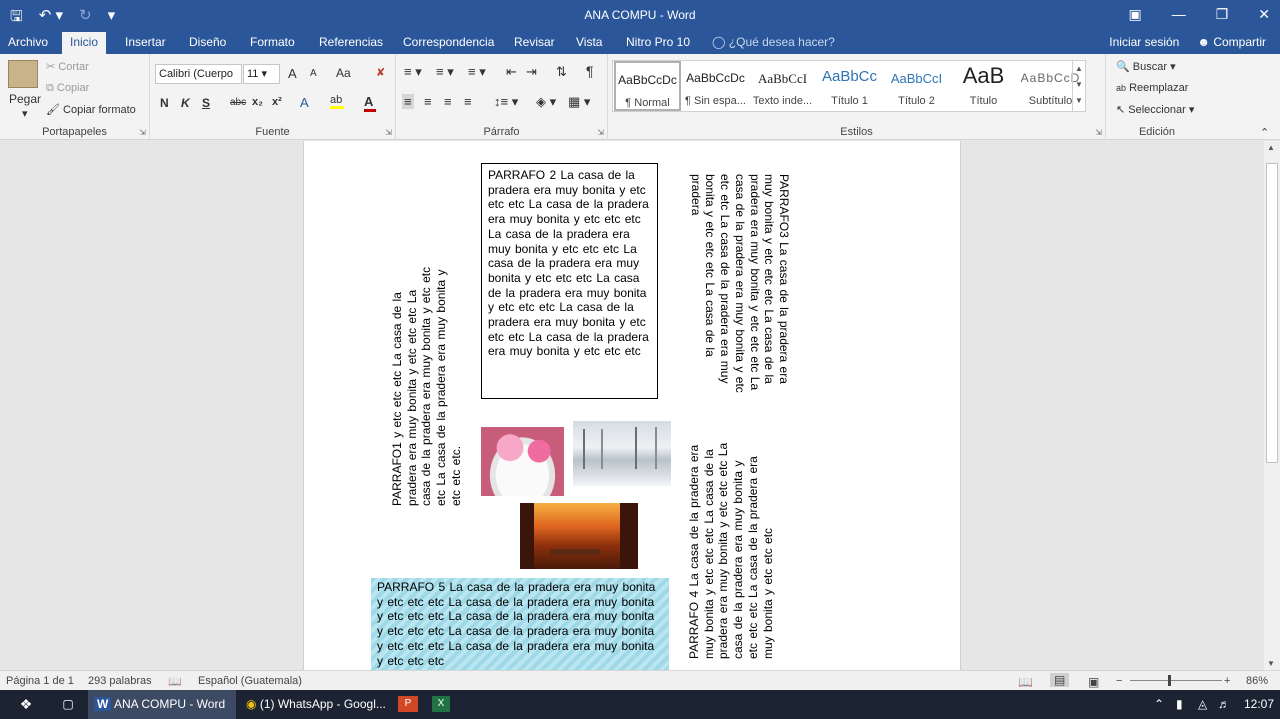  I want to click on share-button: ☻ Compartir, so click(1231, 42).